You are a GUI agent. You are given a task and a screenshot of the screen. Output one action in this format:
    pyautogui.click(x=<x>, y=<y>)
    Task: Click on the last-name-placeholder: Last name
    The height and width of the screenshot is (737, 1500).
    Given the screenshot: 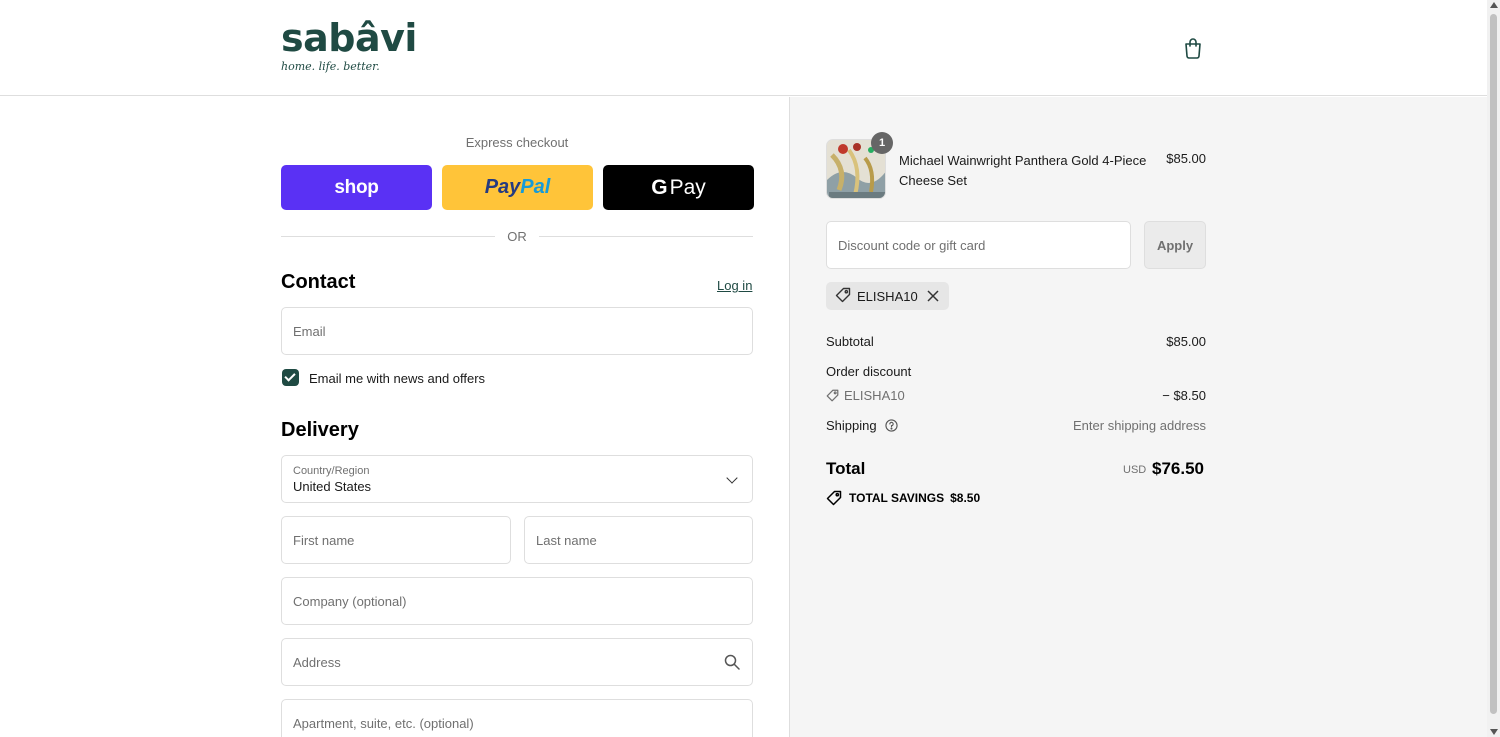 What is the action you would take?
    pyautogui.click(x=566, y=540)
    